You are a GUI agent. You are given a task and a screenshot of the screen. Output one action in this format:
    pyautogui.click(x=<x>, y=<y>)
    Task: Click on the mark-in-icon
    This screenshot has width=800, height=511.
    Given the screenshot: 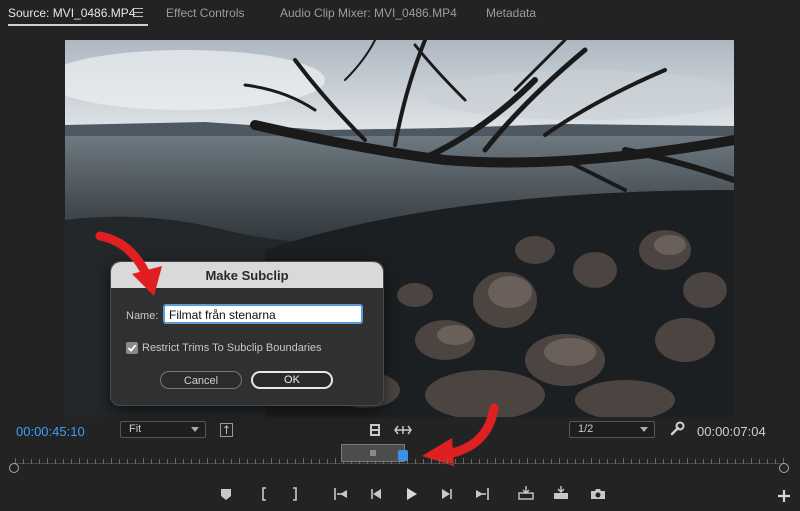 What is the action you would take?
    pyautogui.click(x=264, y=494)
    